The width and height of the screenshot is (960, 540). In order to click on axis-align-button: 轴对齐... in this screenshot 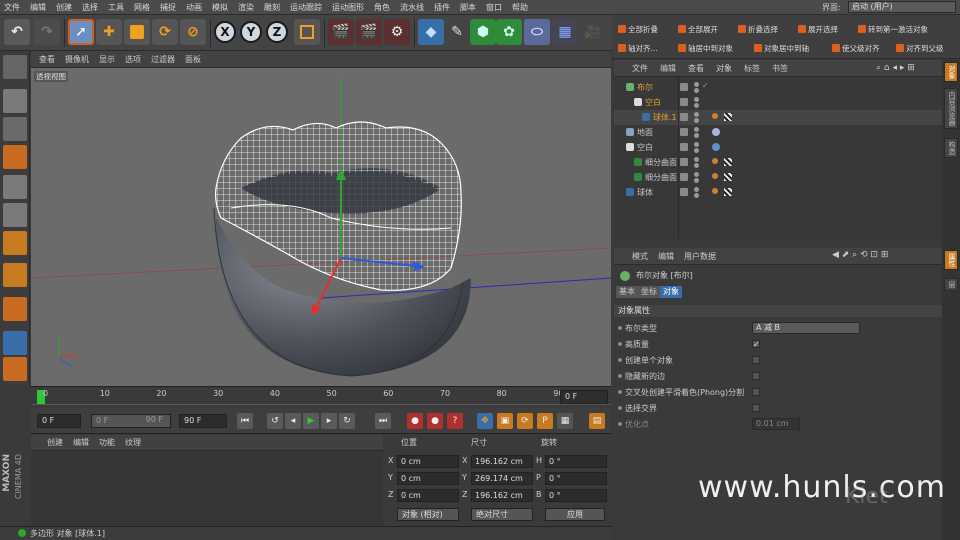, I will do `click(638, 48)`.